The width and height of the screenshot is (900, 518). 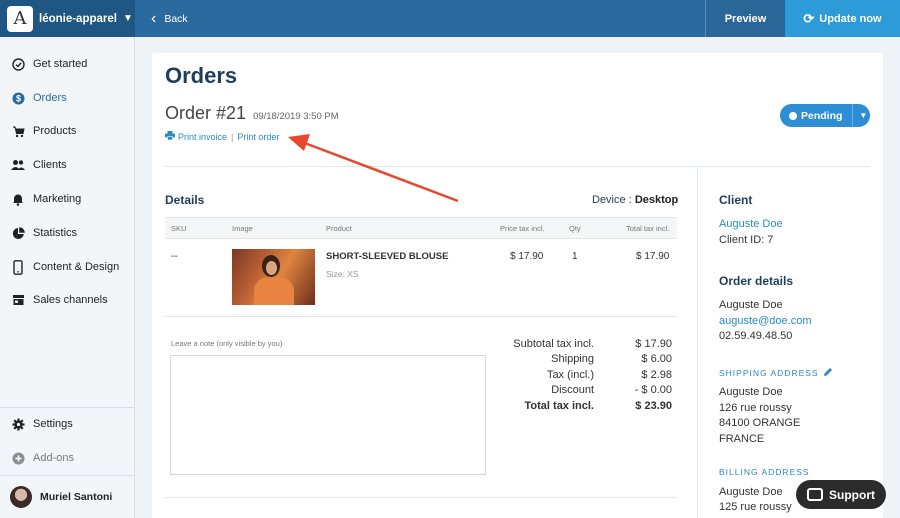 I want to click on sidebar-item-marketing: Marketing, so click(x=67, y=199).